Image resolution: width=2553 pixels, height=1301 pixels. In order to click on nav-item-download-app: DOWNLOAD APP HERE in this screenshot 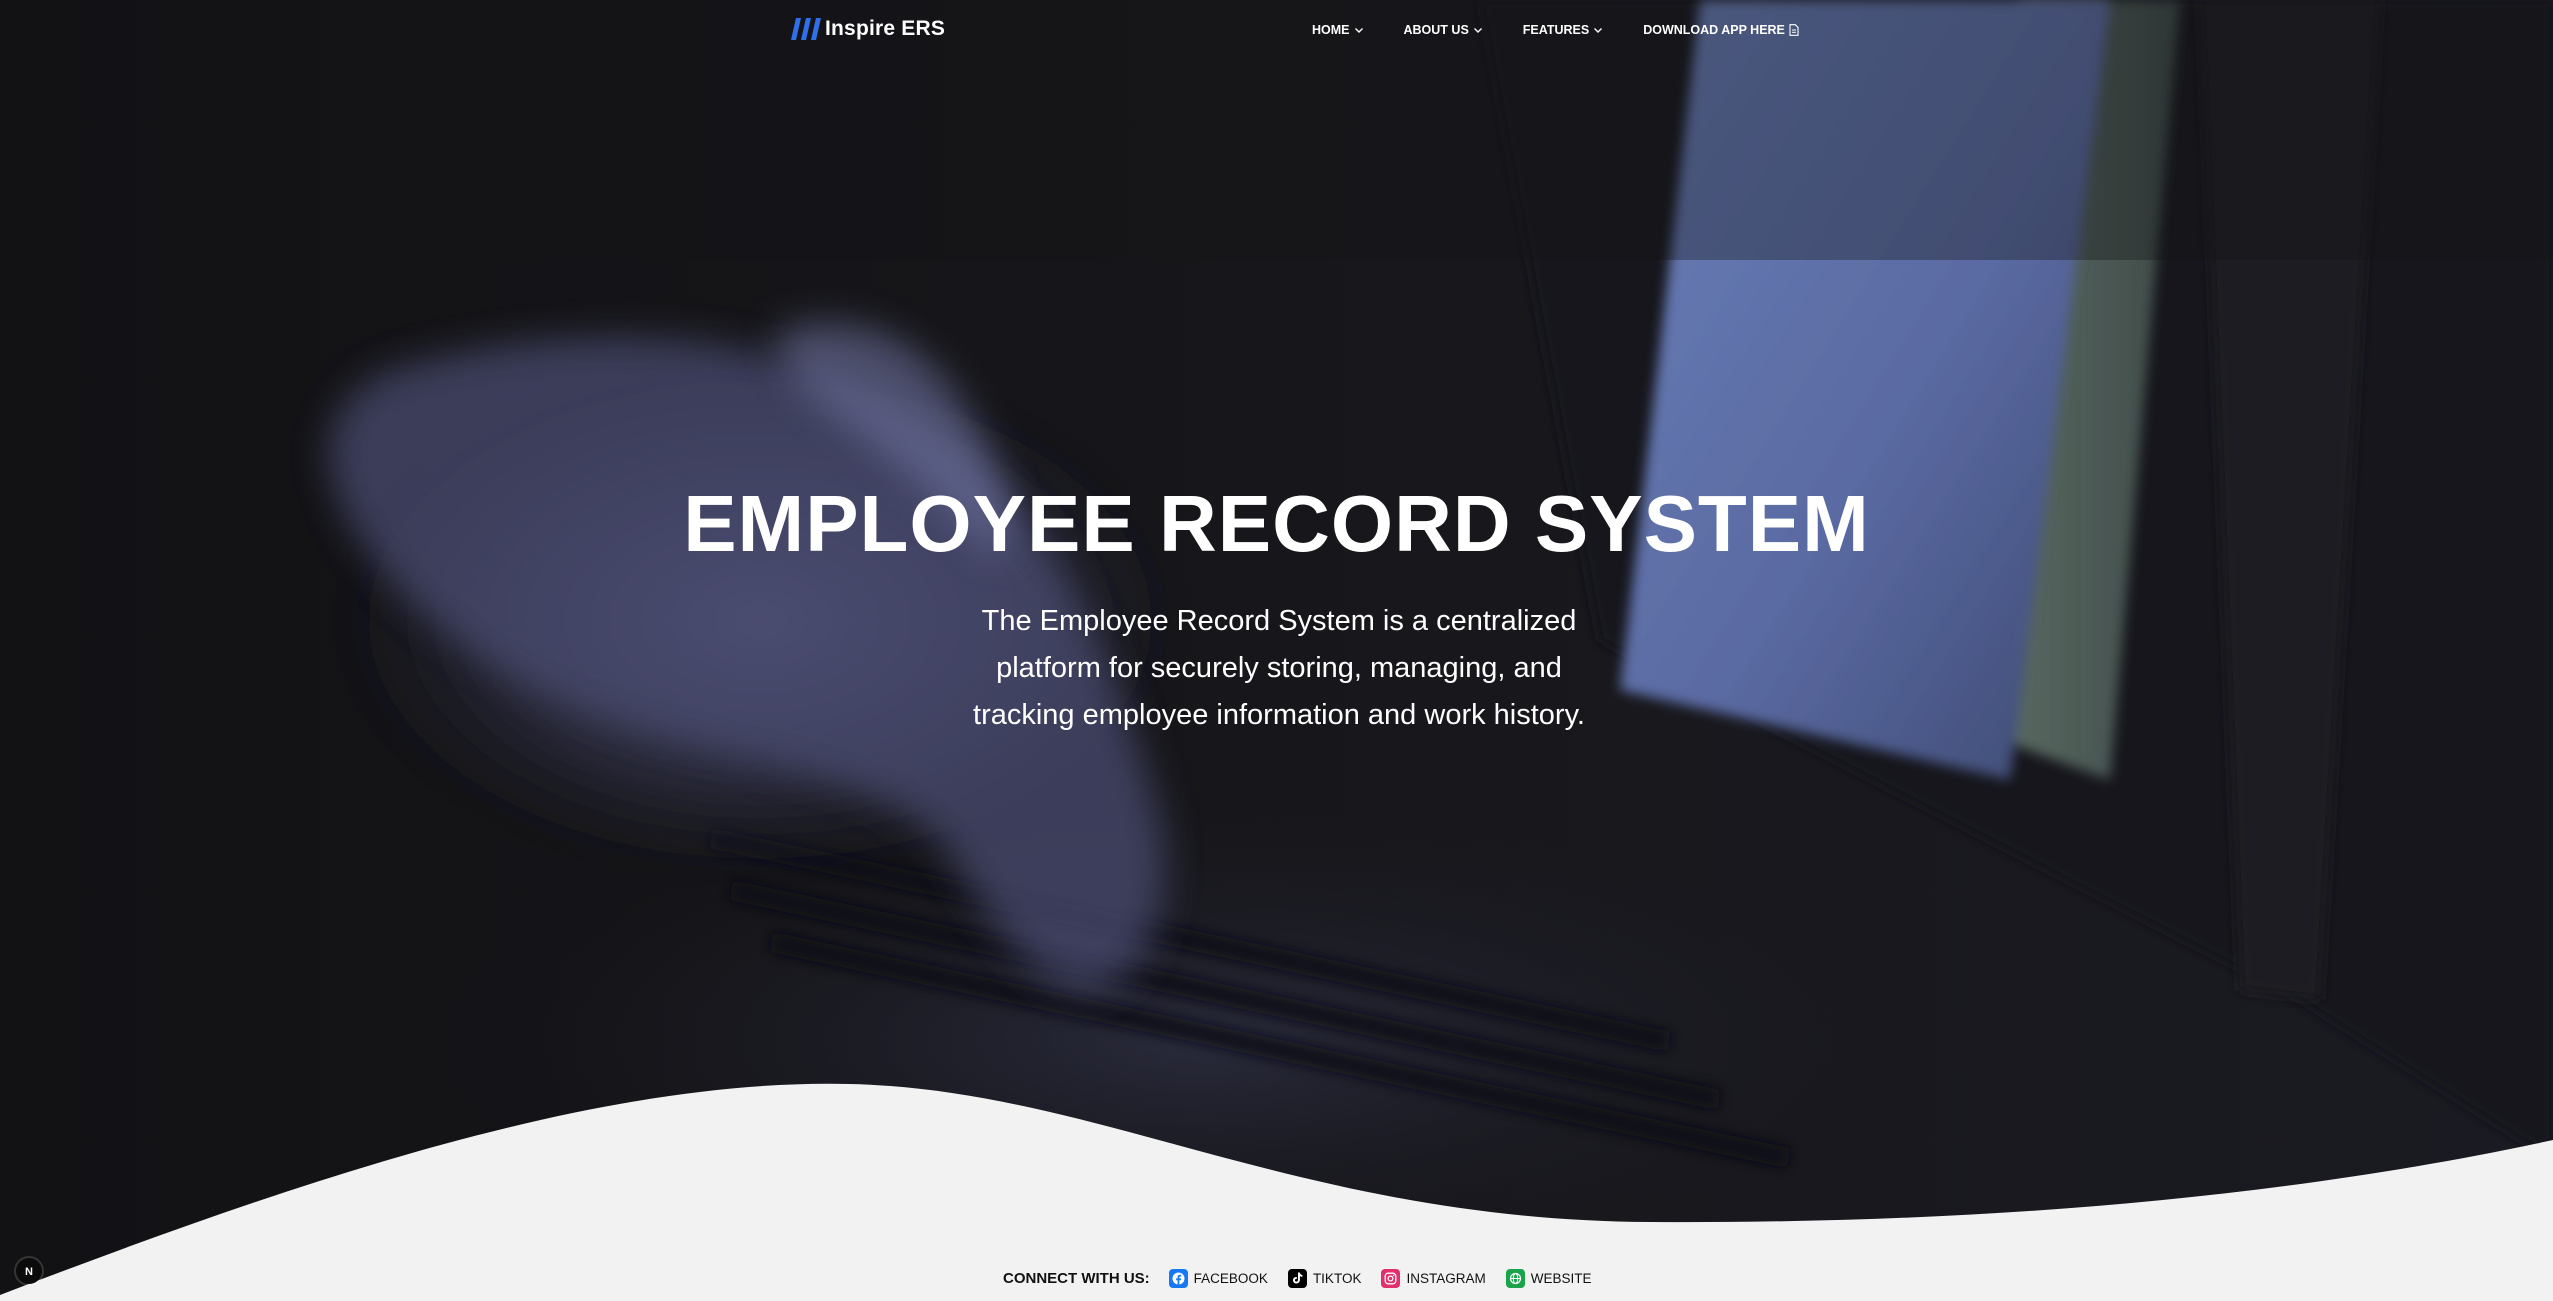, I will do `click(1721, 30)`.